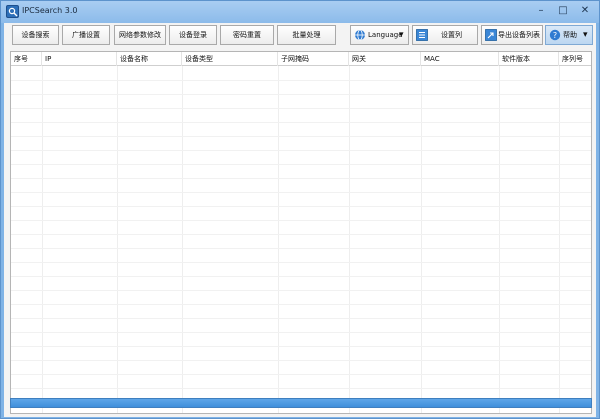 This screenshot has width=600, height=419. Describe the element at coordinates (422, 35) in the screenshot. I see `list-icon` at that location.